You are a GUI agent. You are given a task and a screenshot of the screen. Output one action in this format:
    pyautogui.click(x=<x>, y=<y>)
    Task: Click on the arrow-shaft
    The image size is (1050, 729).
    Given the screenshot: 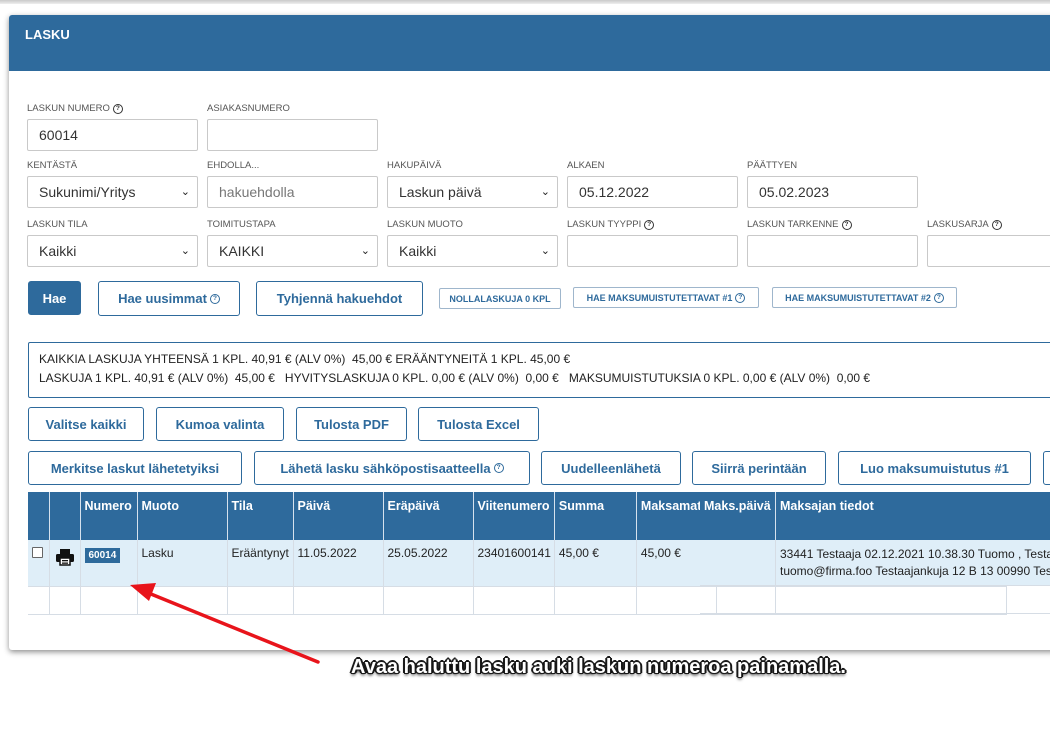 What is the action you would take?
    pyautogui.click(x=232, y=627)
    